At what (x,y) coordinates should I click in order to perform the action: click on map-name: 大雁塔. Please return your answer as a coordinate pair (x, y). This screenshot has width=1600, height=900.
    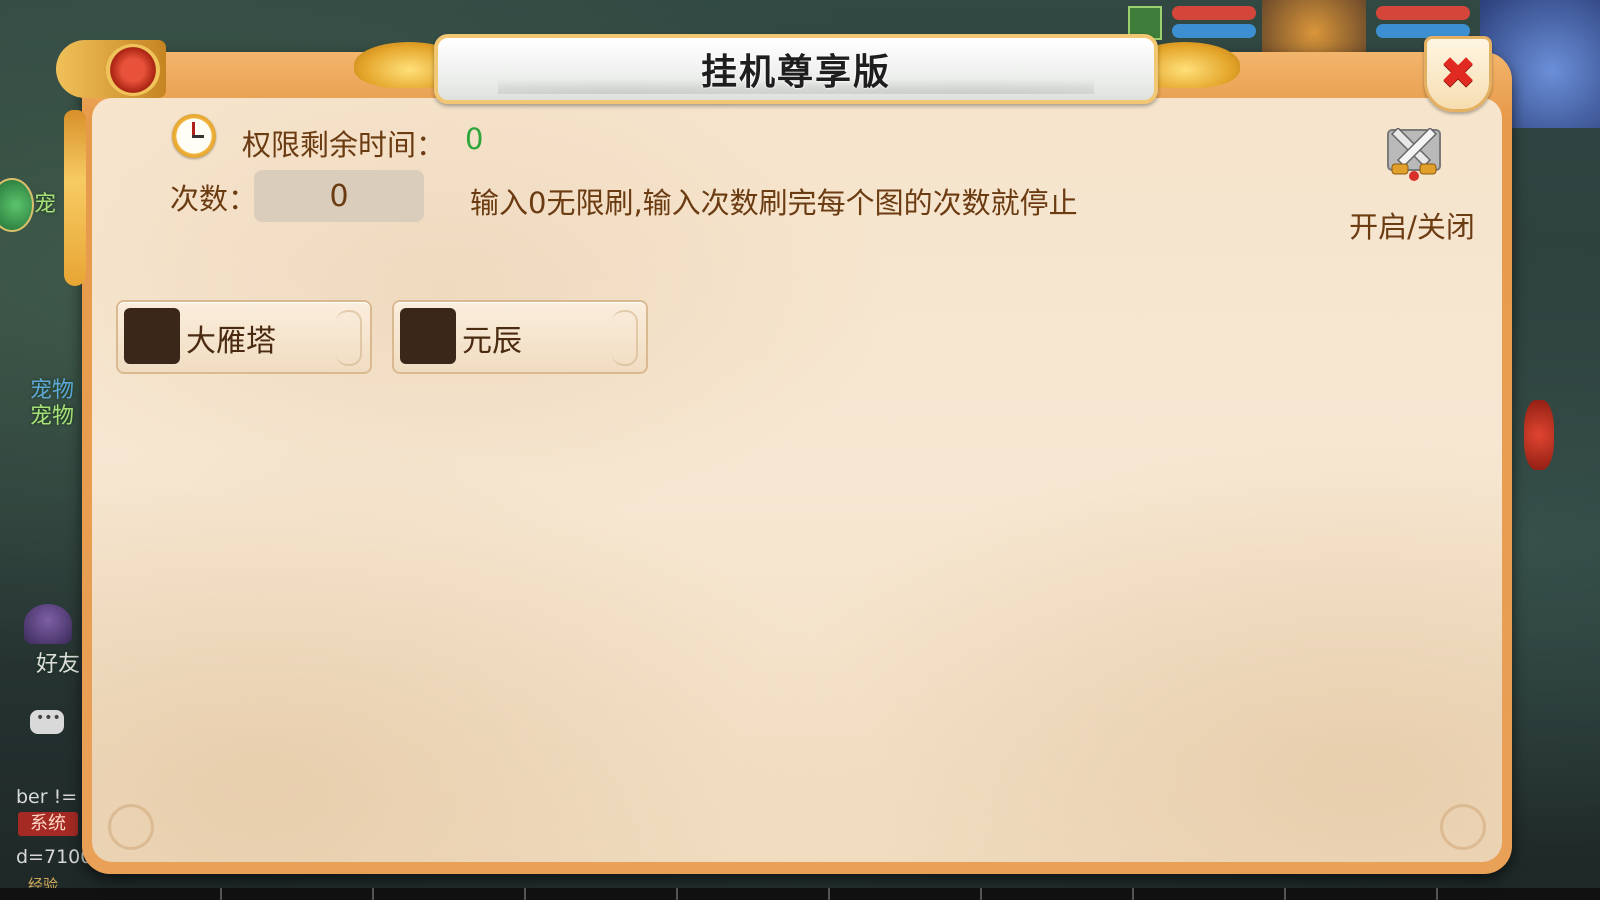
    Looking at the image, I should click on (231, 341).